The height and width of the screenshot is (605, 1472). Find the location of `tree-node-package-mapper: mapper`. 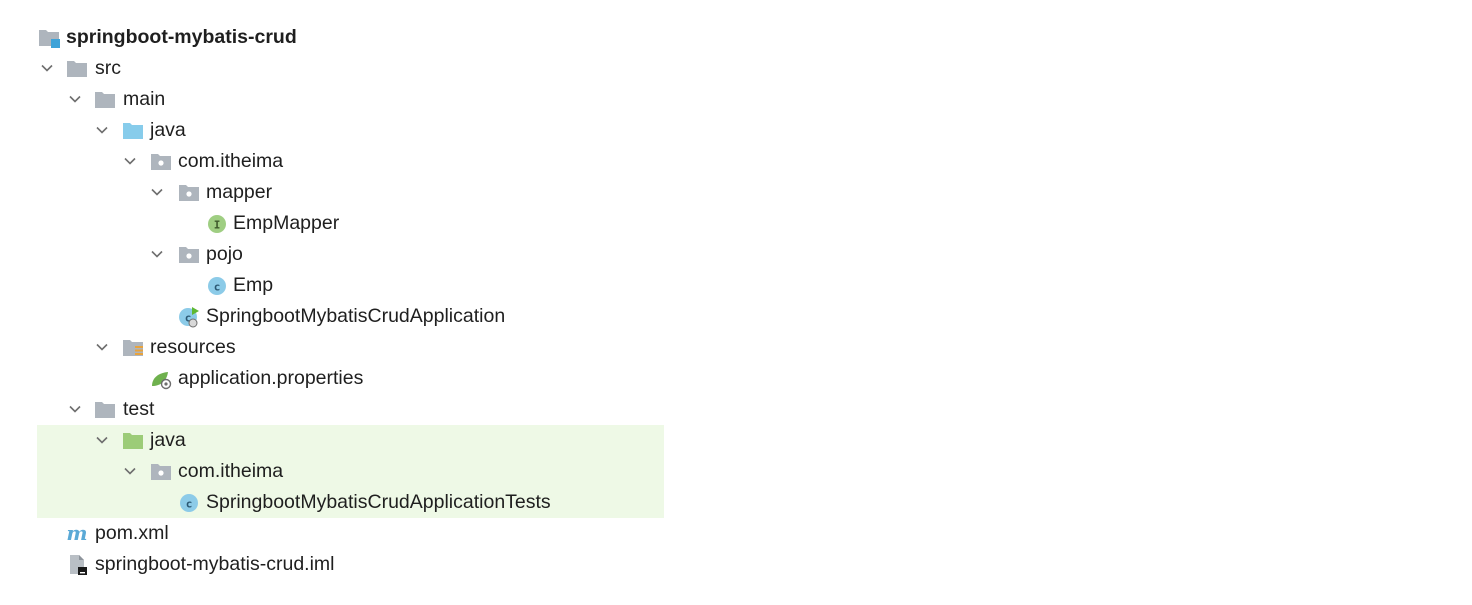

tree-node-package-mapper: mapper is located at coordinates (350, 192).